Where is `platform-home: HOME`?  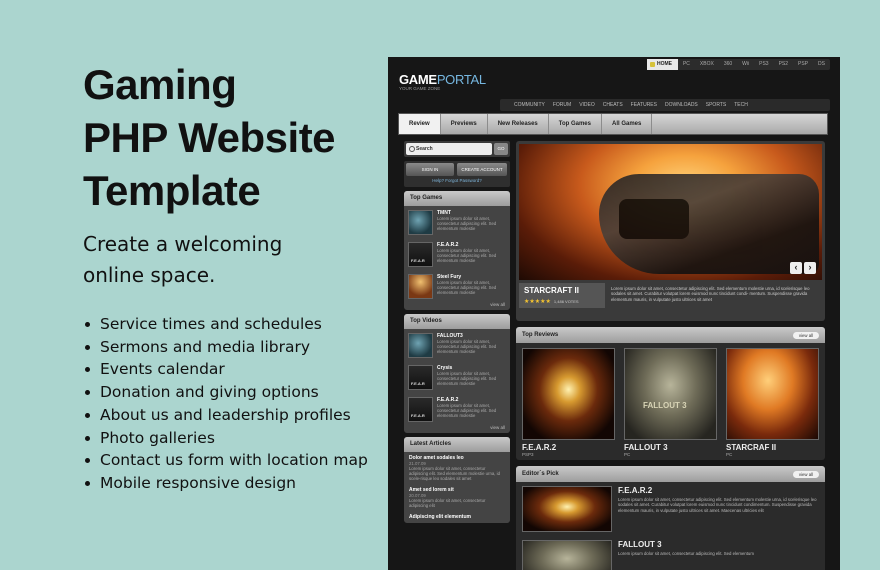 platform-home: HOME is located at coordinates (662, 64).